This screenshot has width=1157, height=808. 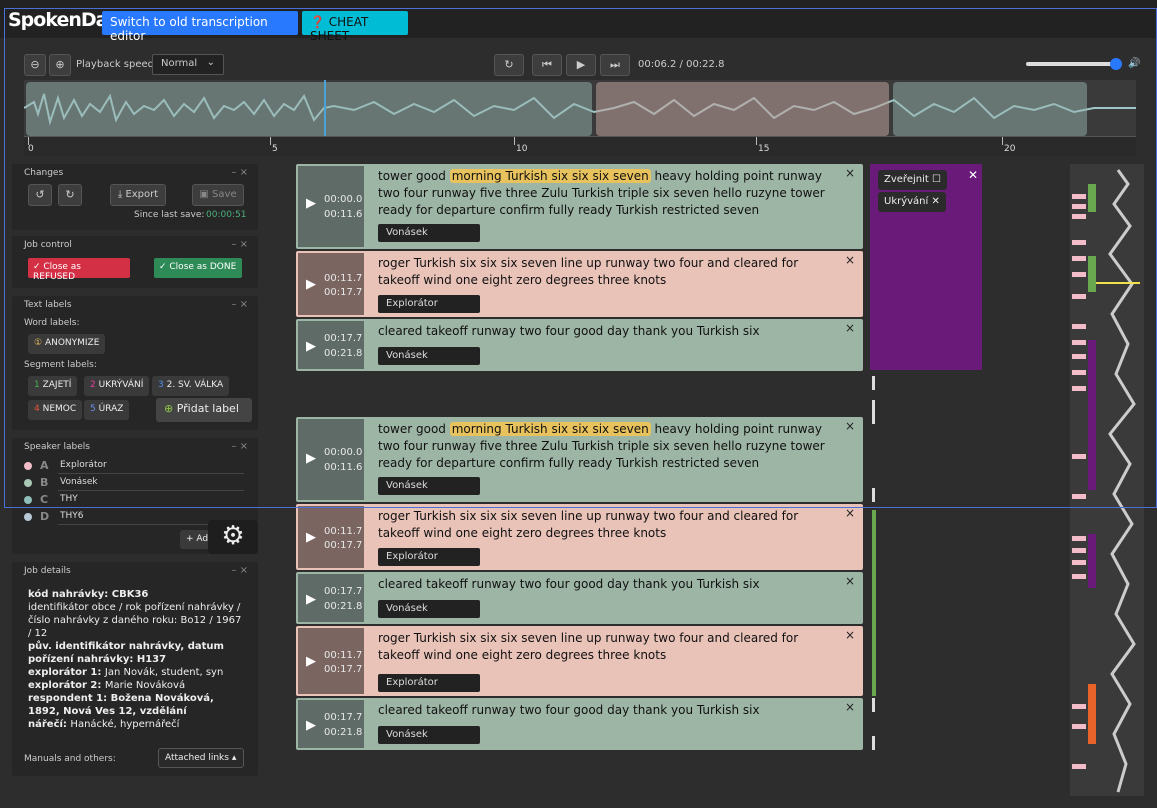 What do you see at coordinates (874, 563) in the screenshot?
I see `segment-resize-handles` at bounding box center [874, 563].